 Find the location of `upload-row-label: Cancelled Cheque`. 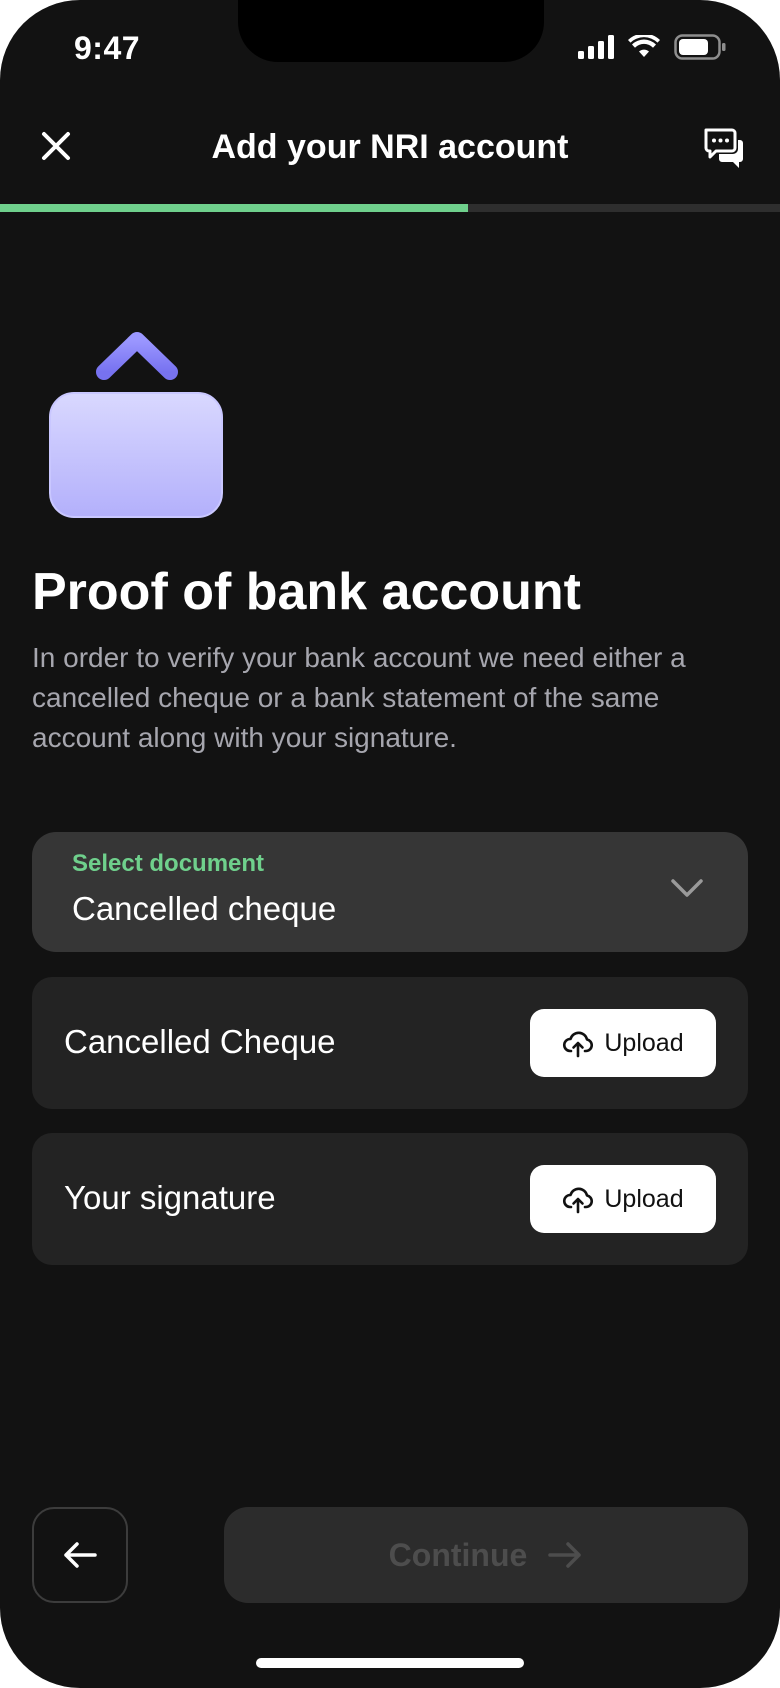

upload-row-label: Cancelled Cheque is located at coordinates (200, 1041).